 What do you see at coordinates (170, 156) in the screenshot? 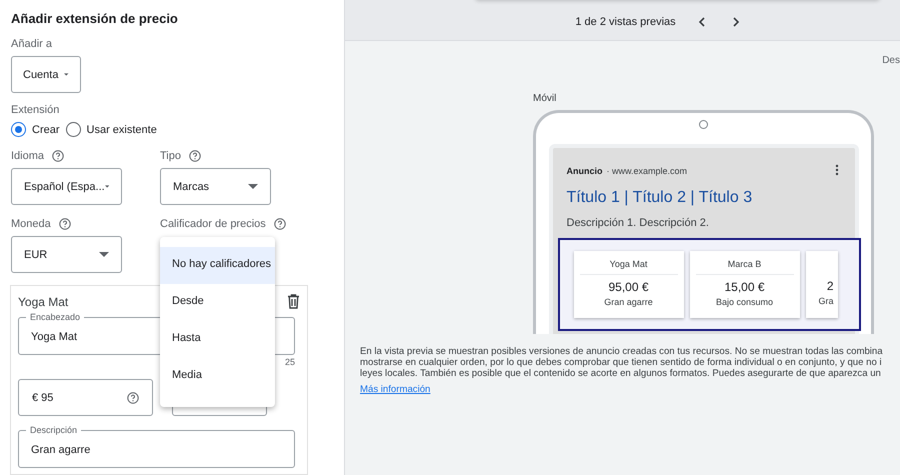
I see `field-label: Tipo` at bounding box center [170, 156].